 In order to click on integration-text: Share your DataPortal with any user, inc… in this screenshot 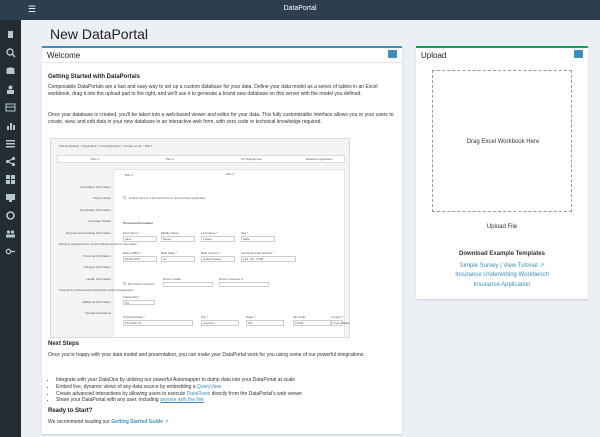, I will do `click(108, 400)`.